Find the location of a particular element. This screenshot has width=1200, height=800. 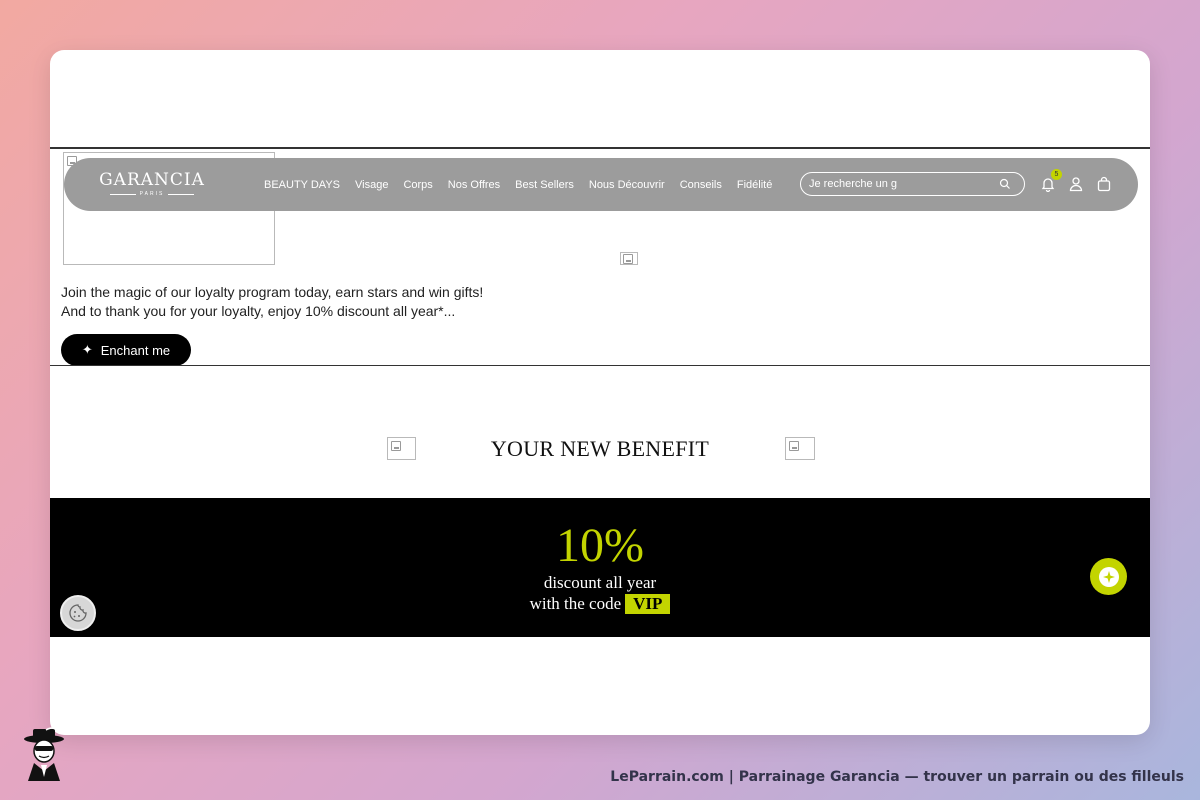

user-icon is located at coordinates (1076, 184).